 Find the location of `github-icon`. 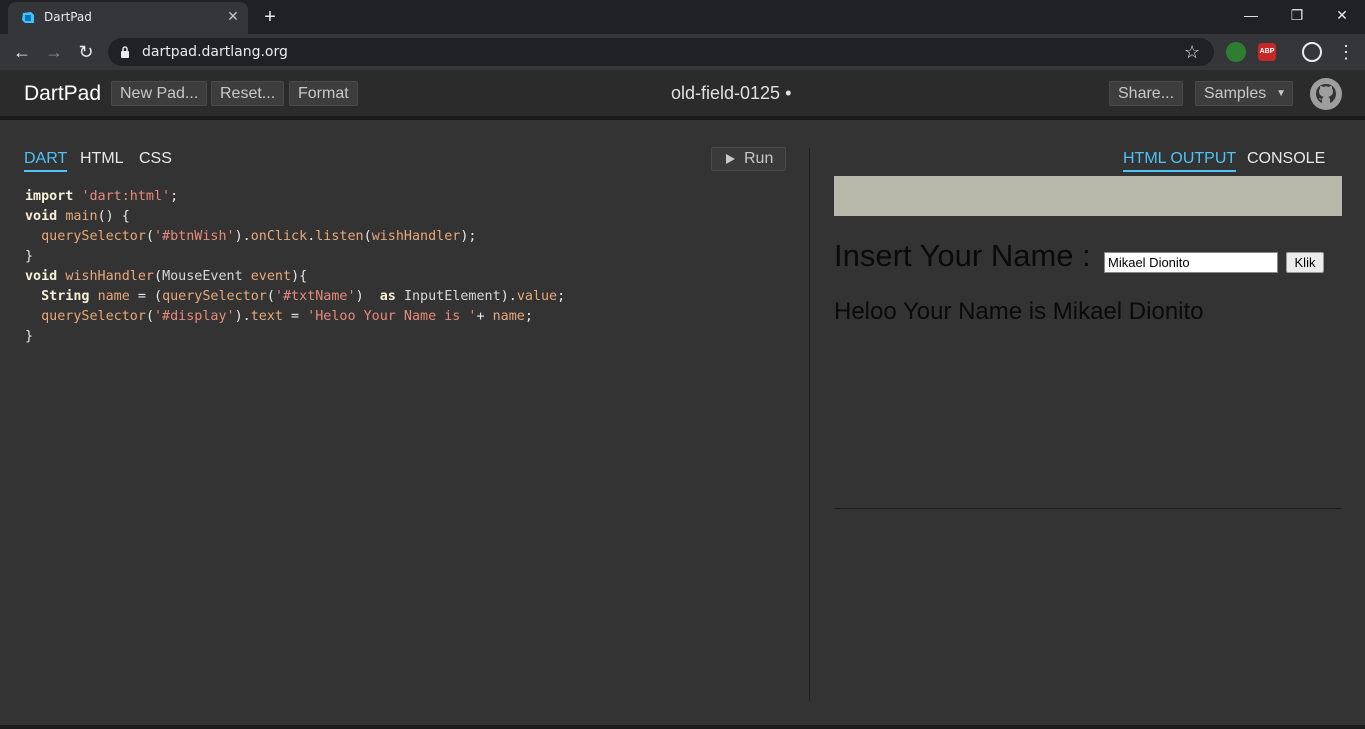

github-icon is located at coordinates (1326, 94).